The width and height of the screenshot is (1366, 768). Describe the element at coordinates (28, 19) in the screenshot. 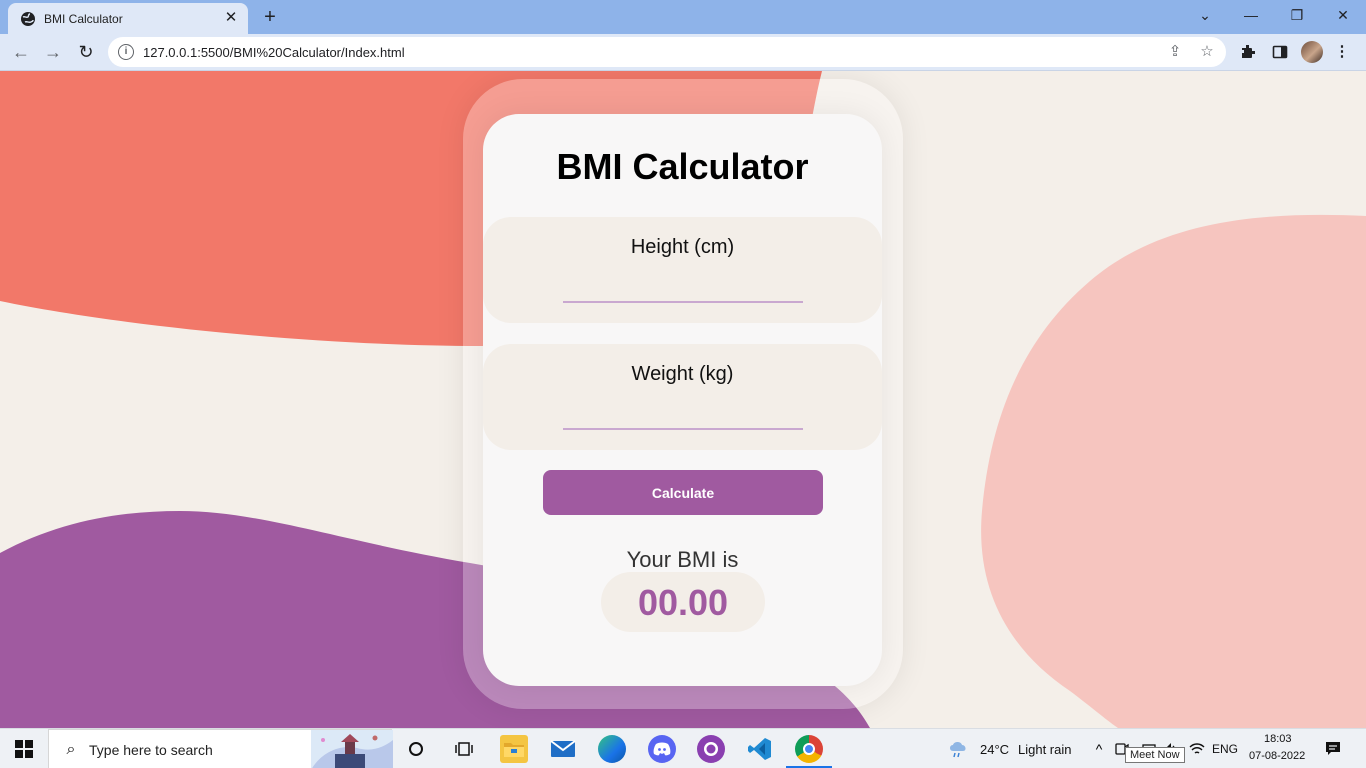

I see `globe-icon` at that location.